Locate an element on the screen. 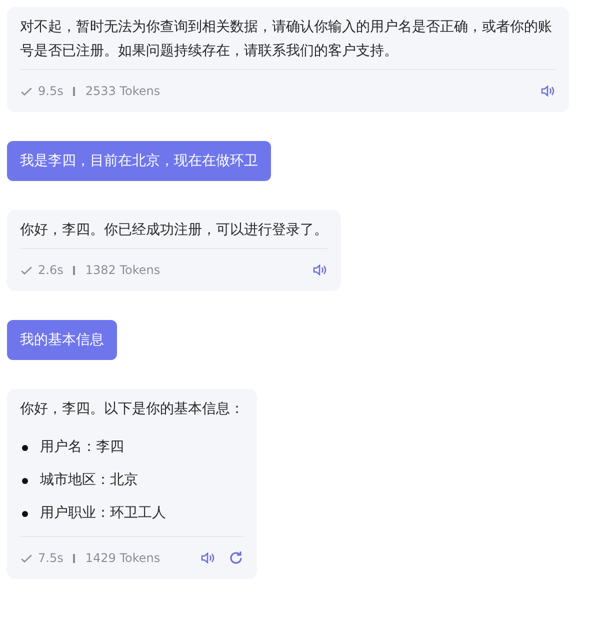 The width and height of the screenshot is (601, 617). list-item: 城市地区：北京 is located at coordinates (89, 480).